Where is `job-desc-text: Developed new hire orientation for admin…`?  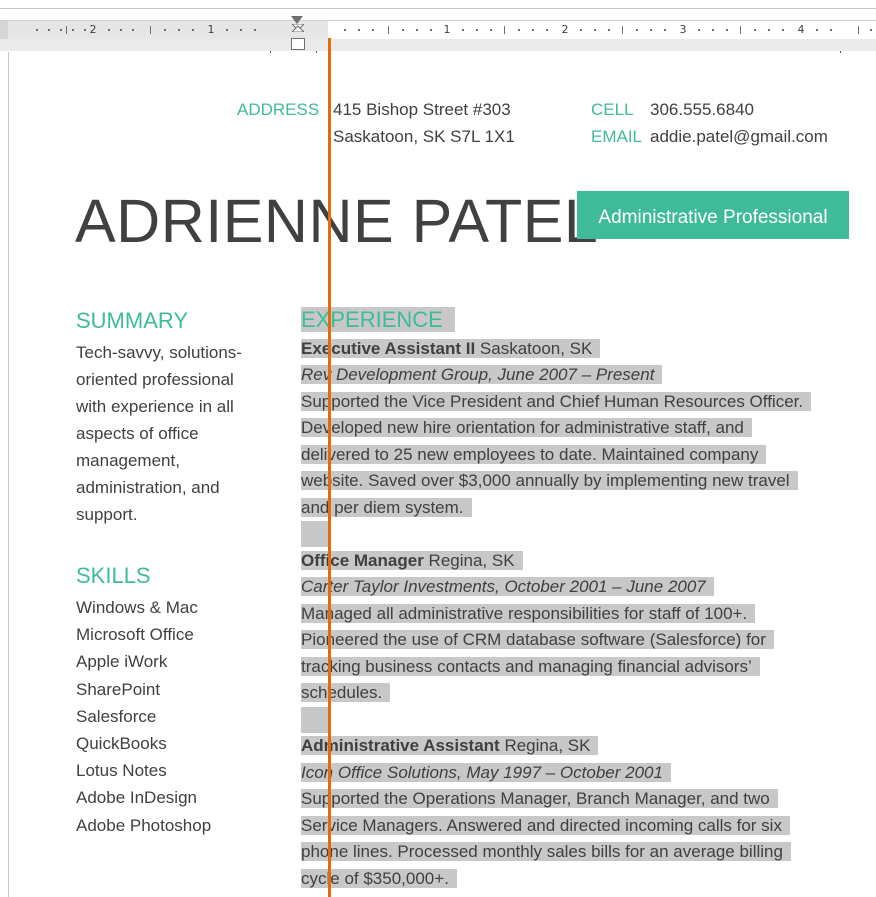
job-desc-text: Developed new hire orientation for admin… is located at coordinates (526, 427).